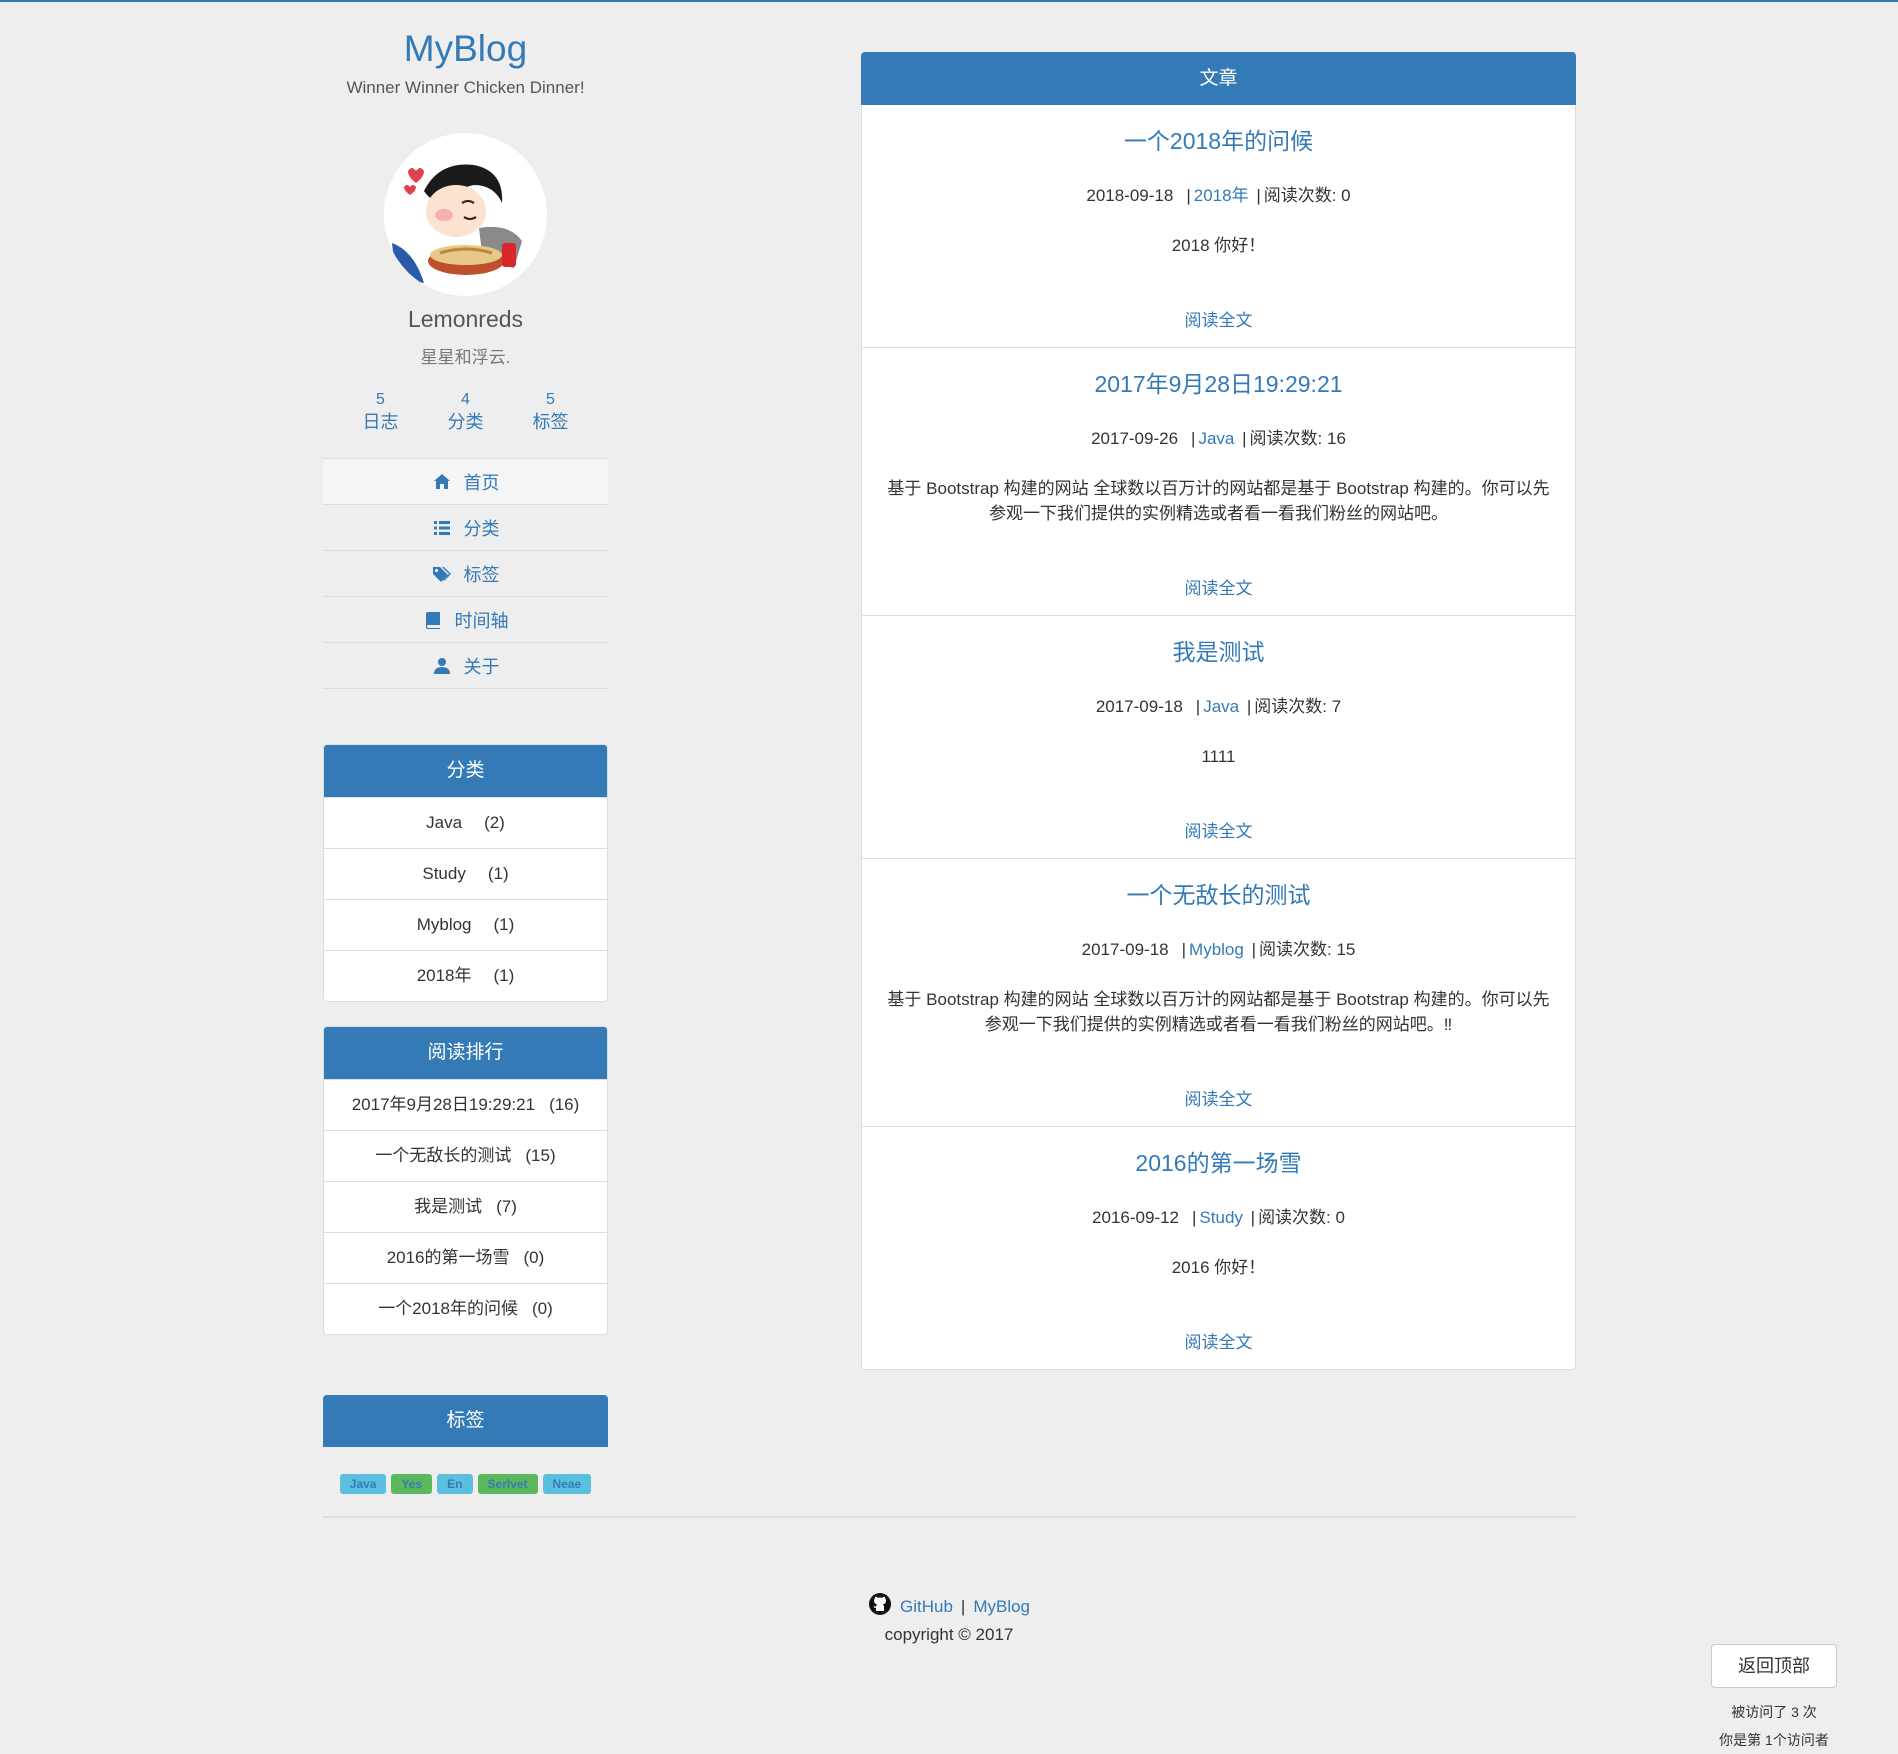 This screenshot has width=1898, height=1754. What do you see at coordinates (567, 1484) in the screenshot?
I see `tag-badge: Neae` at bounding box center [567, 1484].